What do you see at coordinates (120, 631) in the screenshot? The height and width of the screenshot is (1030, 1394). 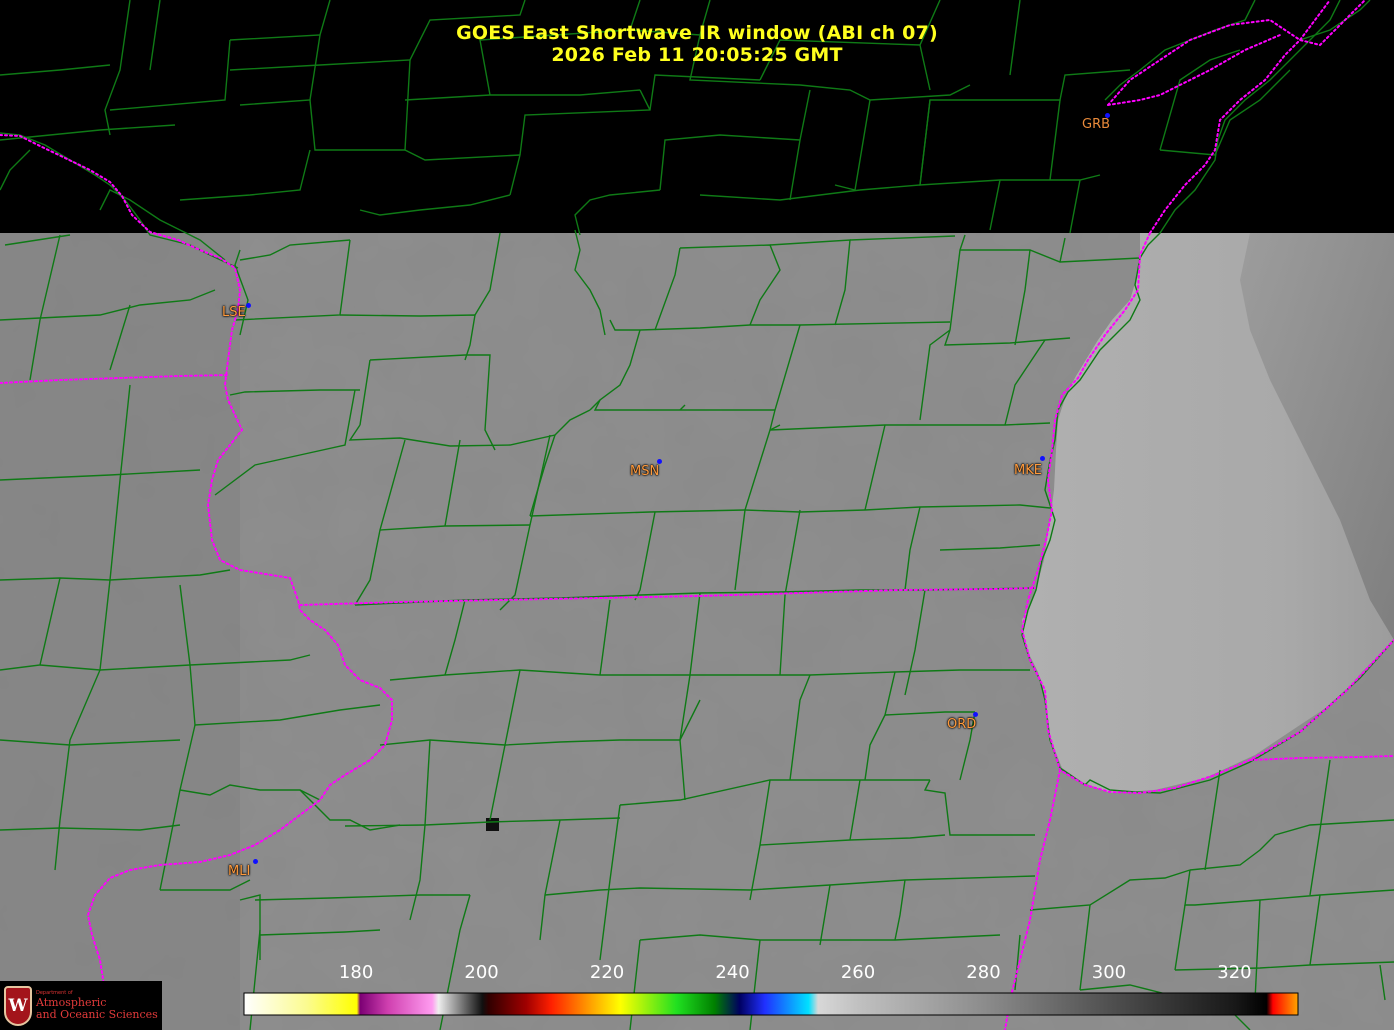 I see `west-darker-band` at bounding box center [120, 631].